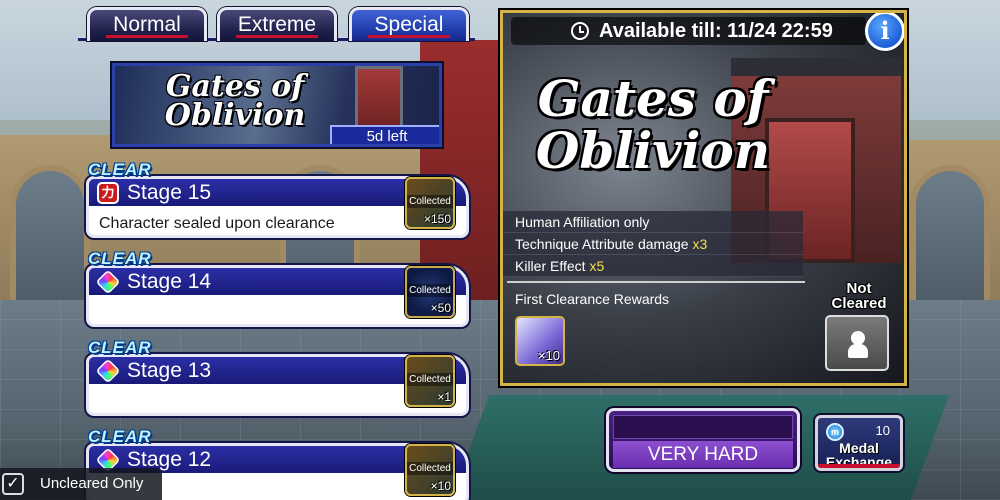 The height and width of the screenshot is (500, 1000). I want to click on condition-text: Human Affiliation only, so click(582, 222).